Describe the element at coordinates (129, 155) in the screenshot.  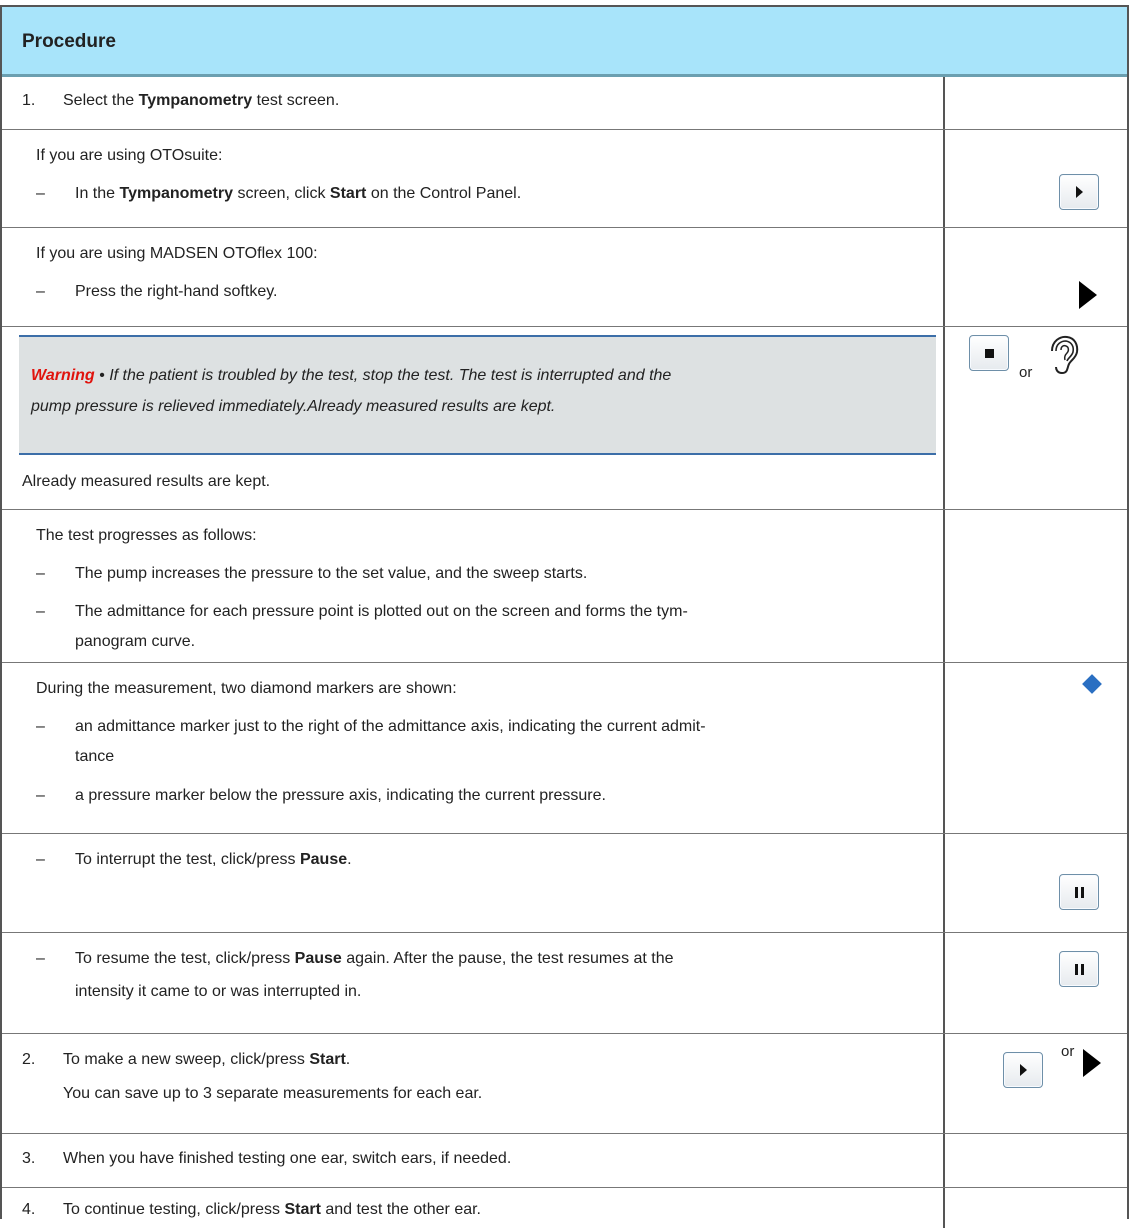
I see `otosuite-intro: If you are using OTOsuite:` at that location.